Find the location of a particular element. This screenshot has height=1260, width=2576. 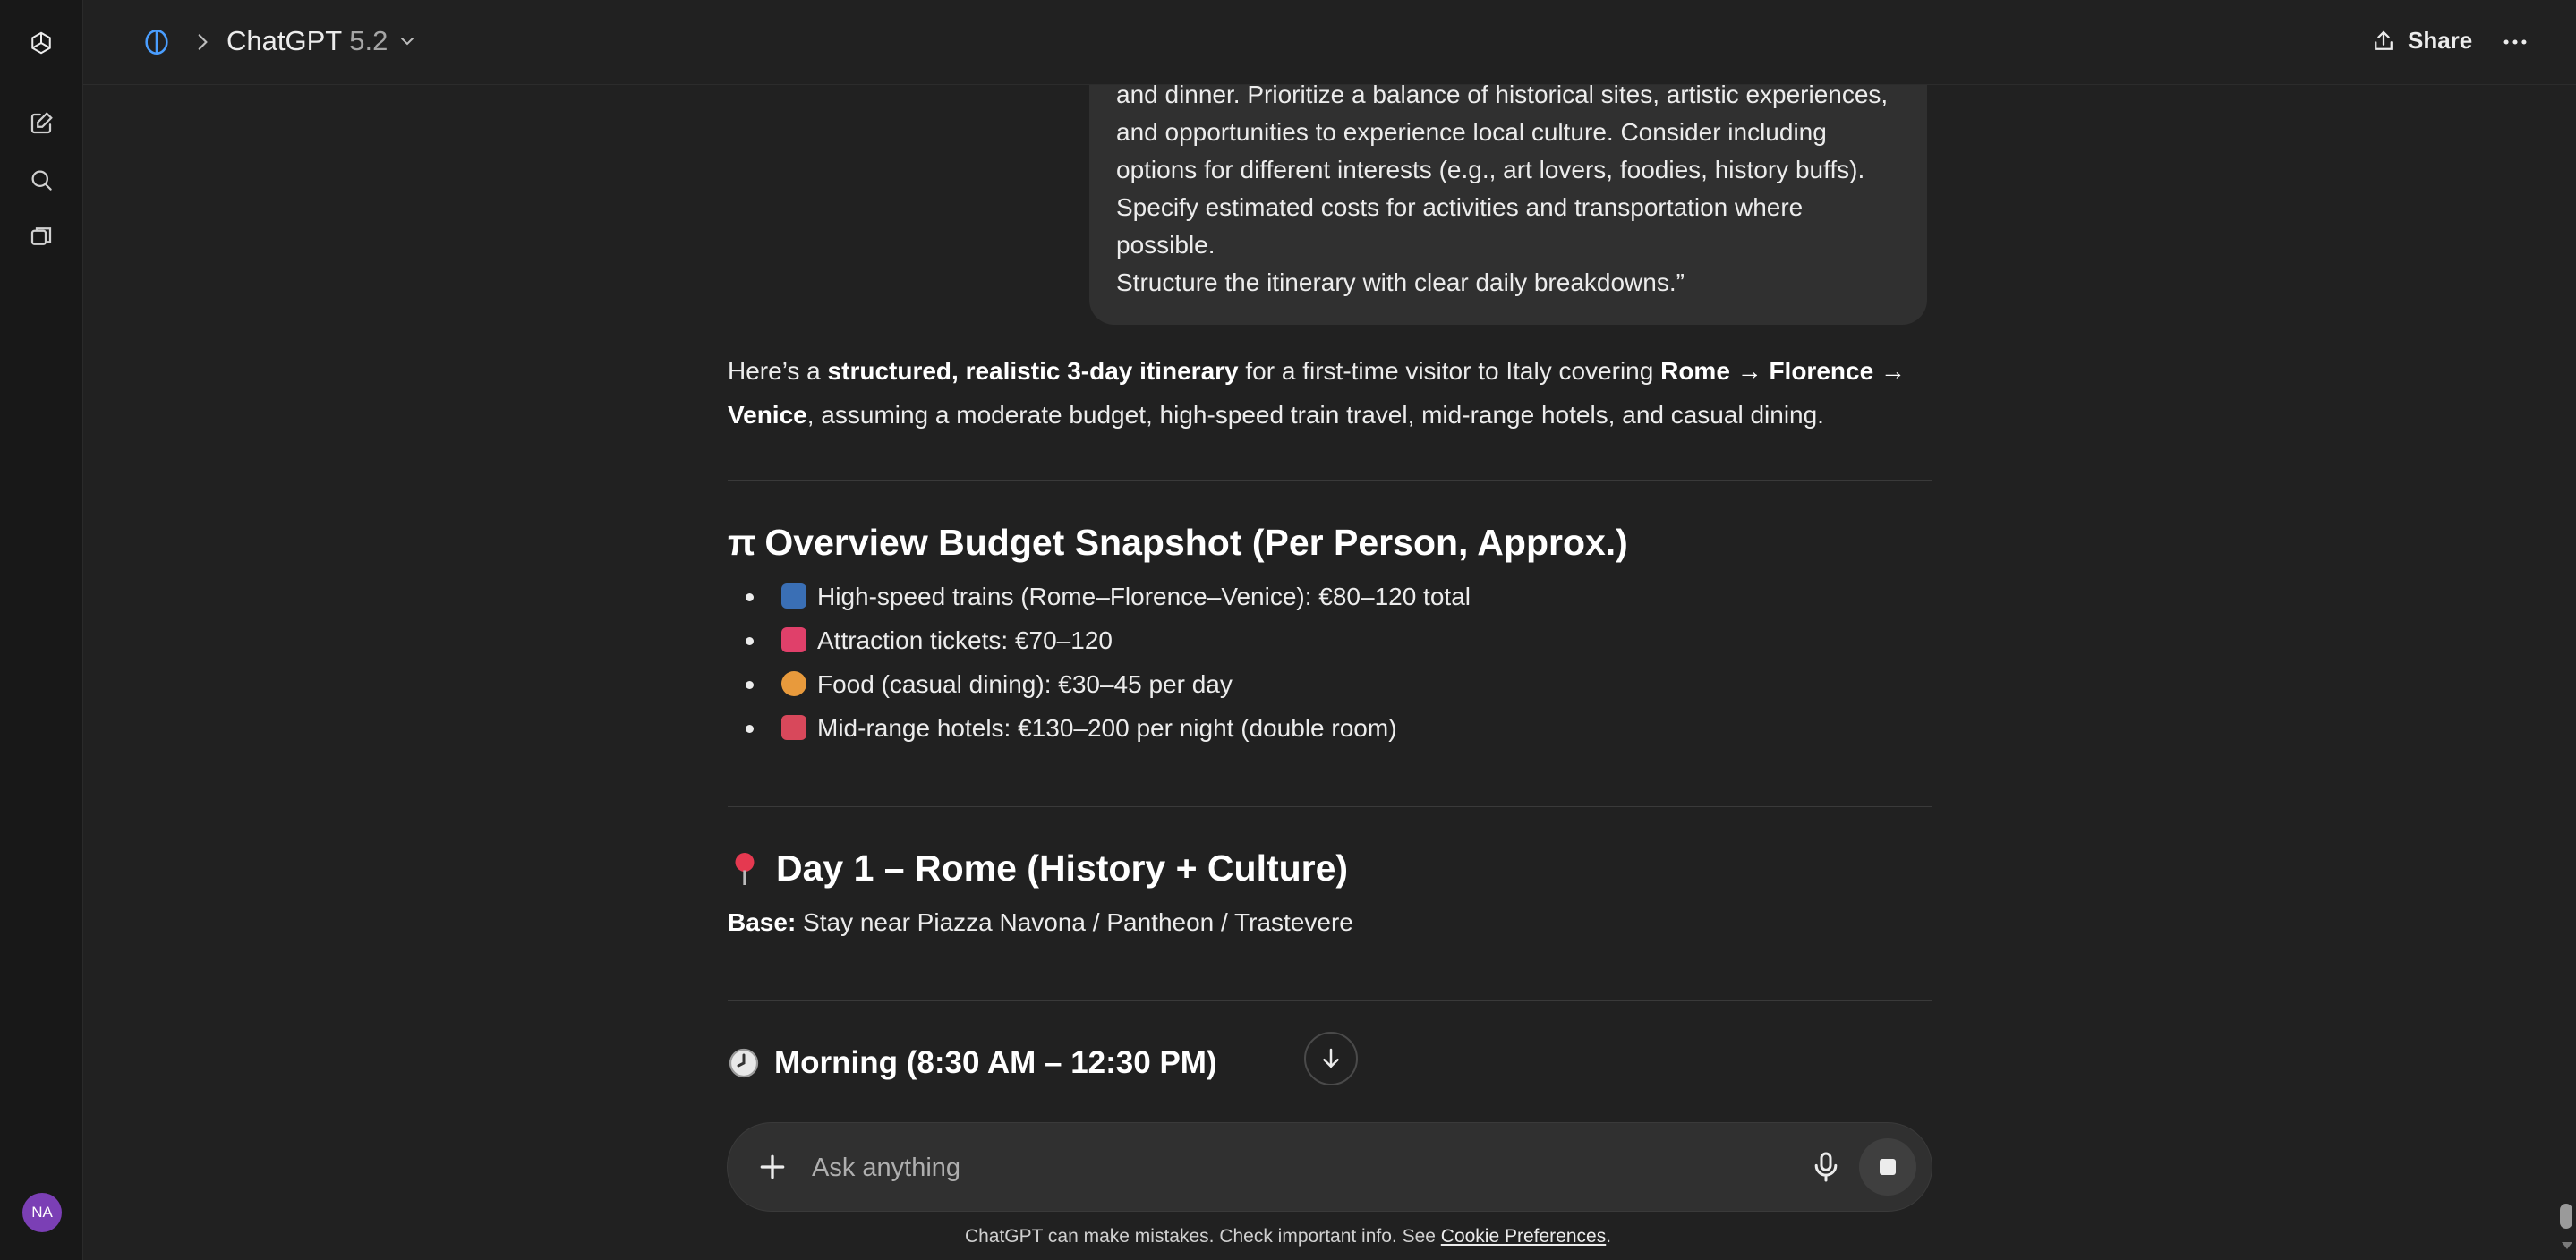

stop-icon is located at coordinates (1888, 1167).